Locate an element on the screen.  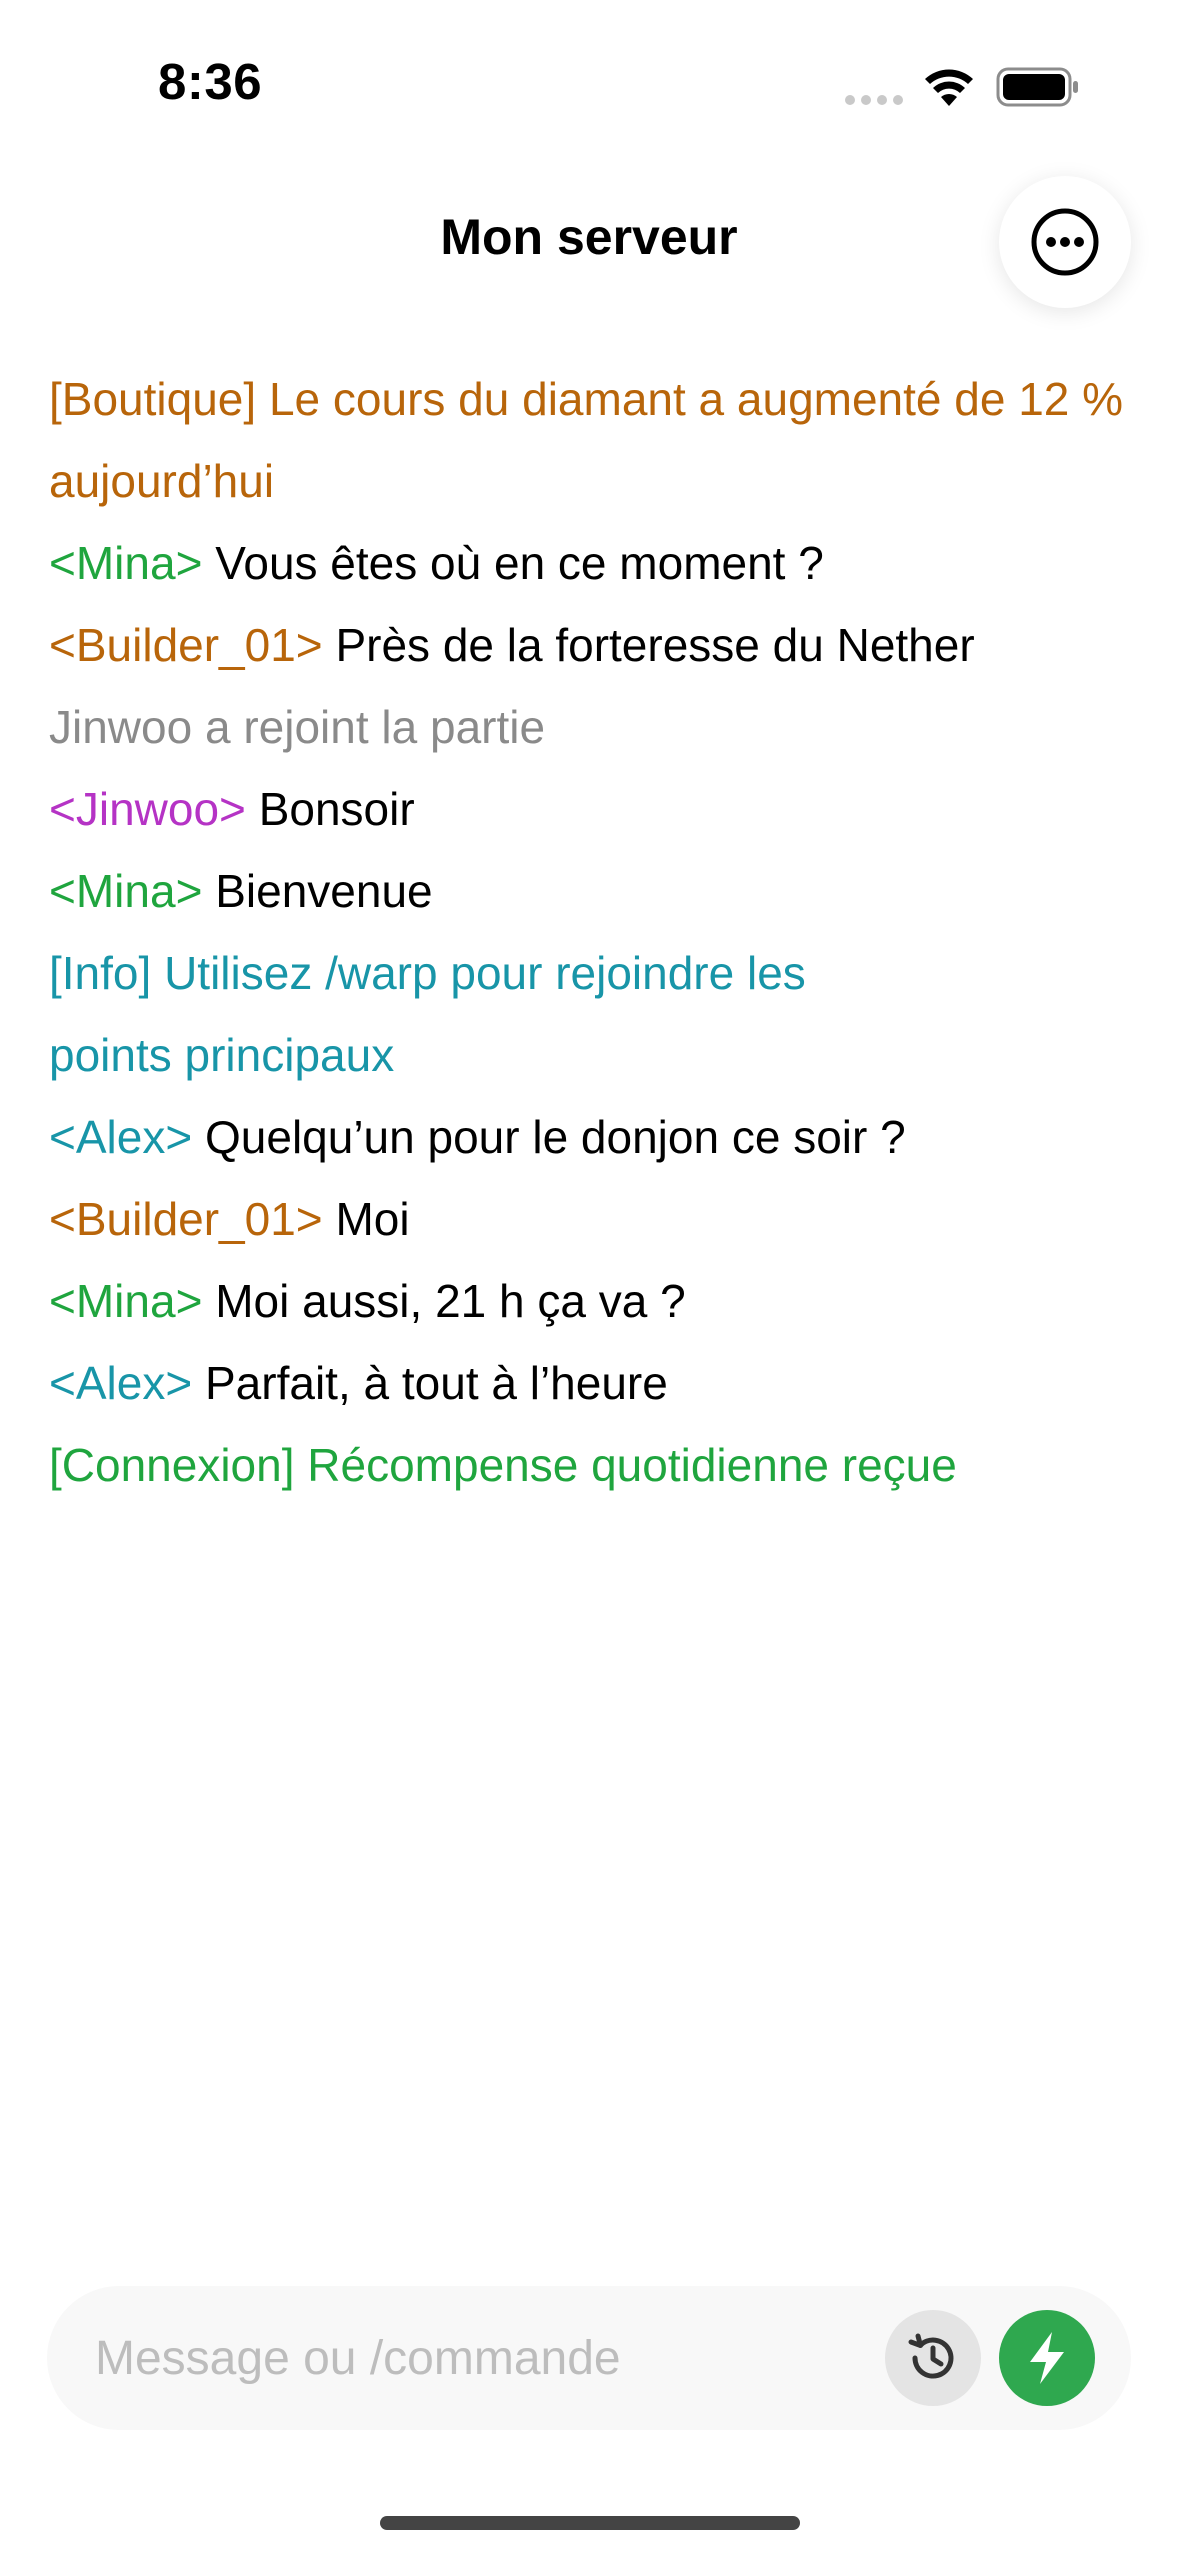
more-options-button is located at coordinates (1065, 242).